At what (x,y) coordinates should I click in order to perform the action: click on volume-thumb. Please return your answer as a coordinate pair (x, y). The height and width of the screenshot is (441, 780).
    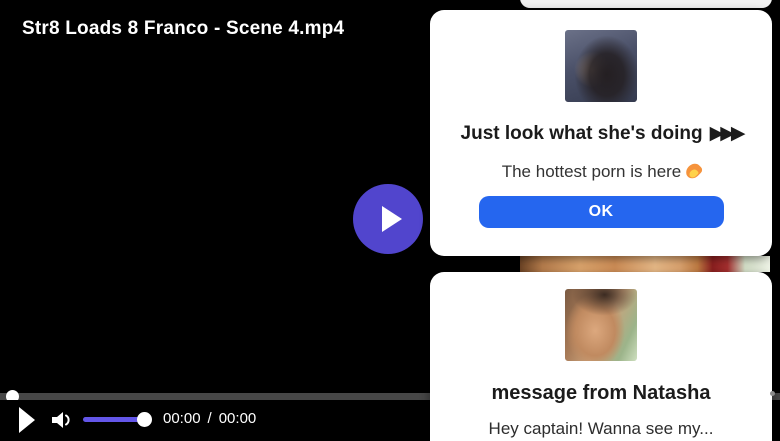
    Looking at the image, I should click on (144, 419).